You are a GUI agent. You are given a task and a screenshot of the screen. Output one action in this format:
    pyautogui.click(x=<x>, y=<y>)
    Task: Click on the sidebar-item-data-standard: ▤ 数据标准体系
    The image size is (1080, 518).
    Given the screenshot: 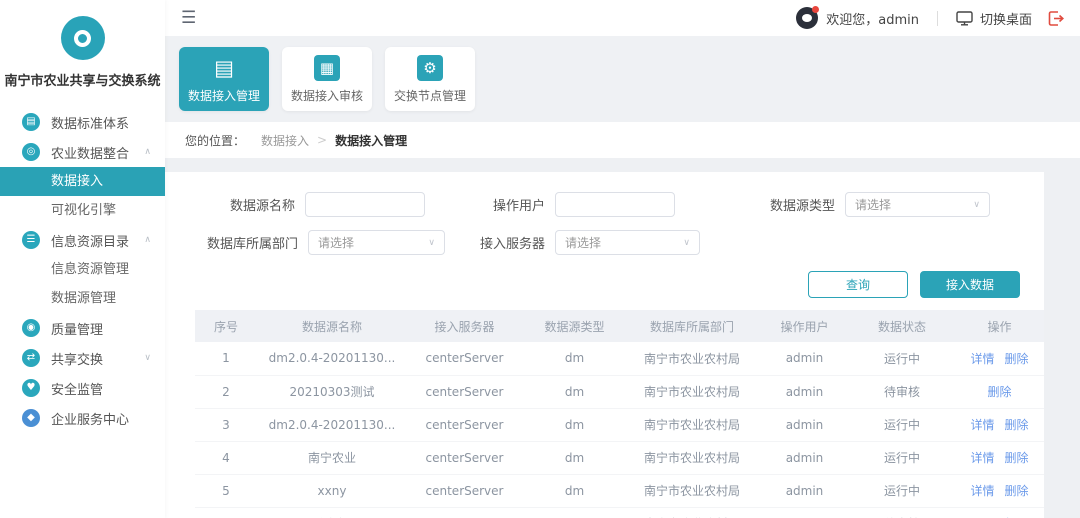 What is the action you would take?
    pyautogui.click(x=82, y=122)
    